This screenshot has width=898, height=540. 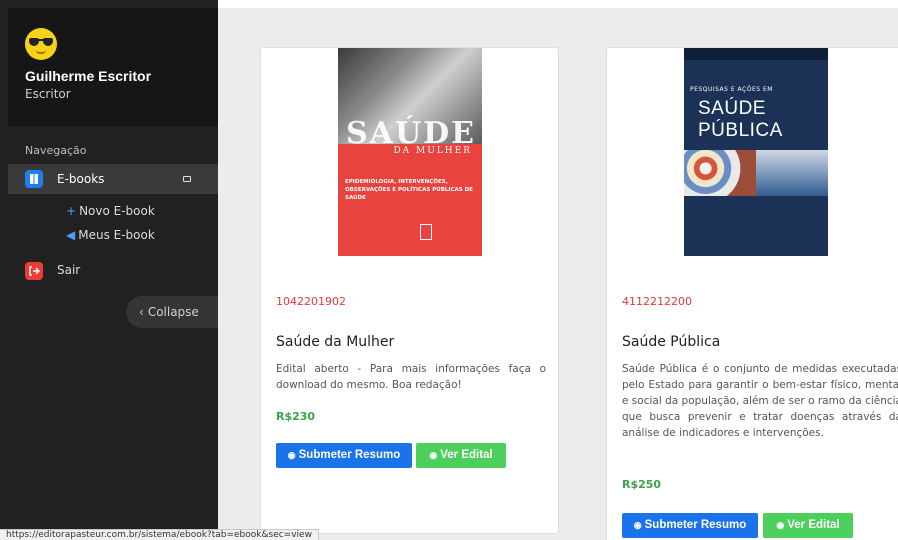 I want to click on book-code: 1042201902, so click(x=311, y=301).